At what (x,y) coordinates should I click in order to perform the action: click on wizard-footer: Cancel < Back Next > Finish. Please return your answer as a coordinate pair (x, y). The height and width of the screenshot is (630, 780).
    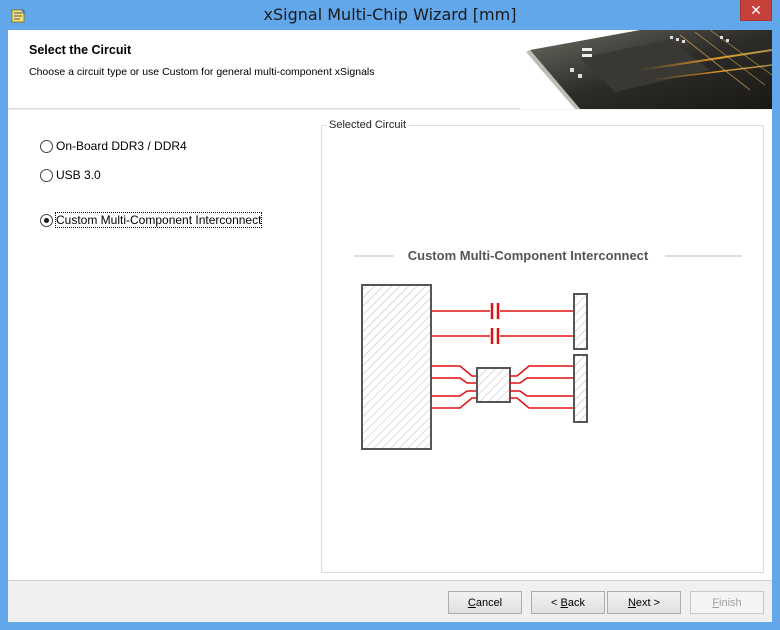
    Looking at the image, I should click on (390, 601).